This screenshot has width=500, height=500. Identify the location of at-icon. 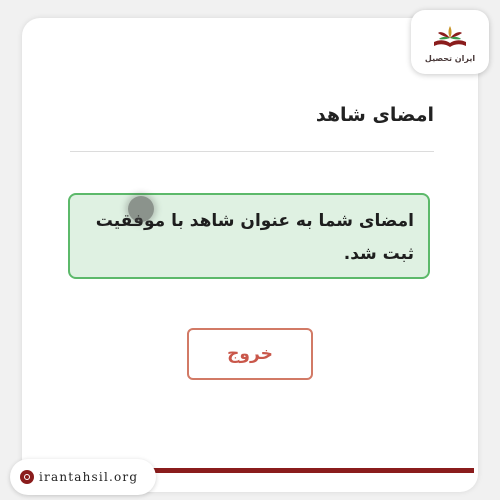
(27, 477).